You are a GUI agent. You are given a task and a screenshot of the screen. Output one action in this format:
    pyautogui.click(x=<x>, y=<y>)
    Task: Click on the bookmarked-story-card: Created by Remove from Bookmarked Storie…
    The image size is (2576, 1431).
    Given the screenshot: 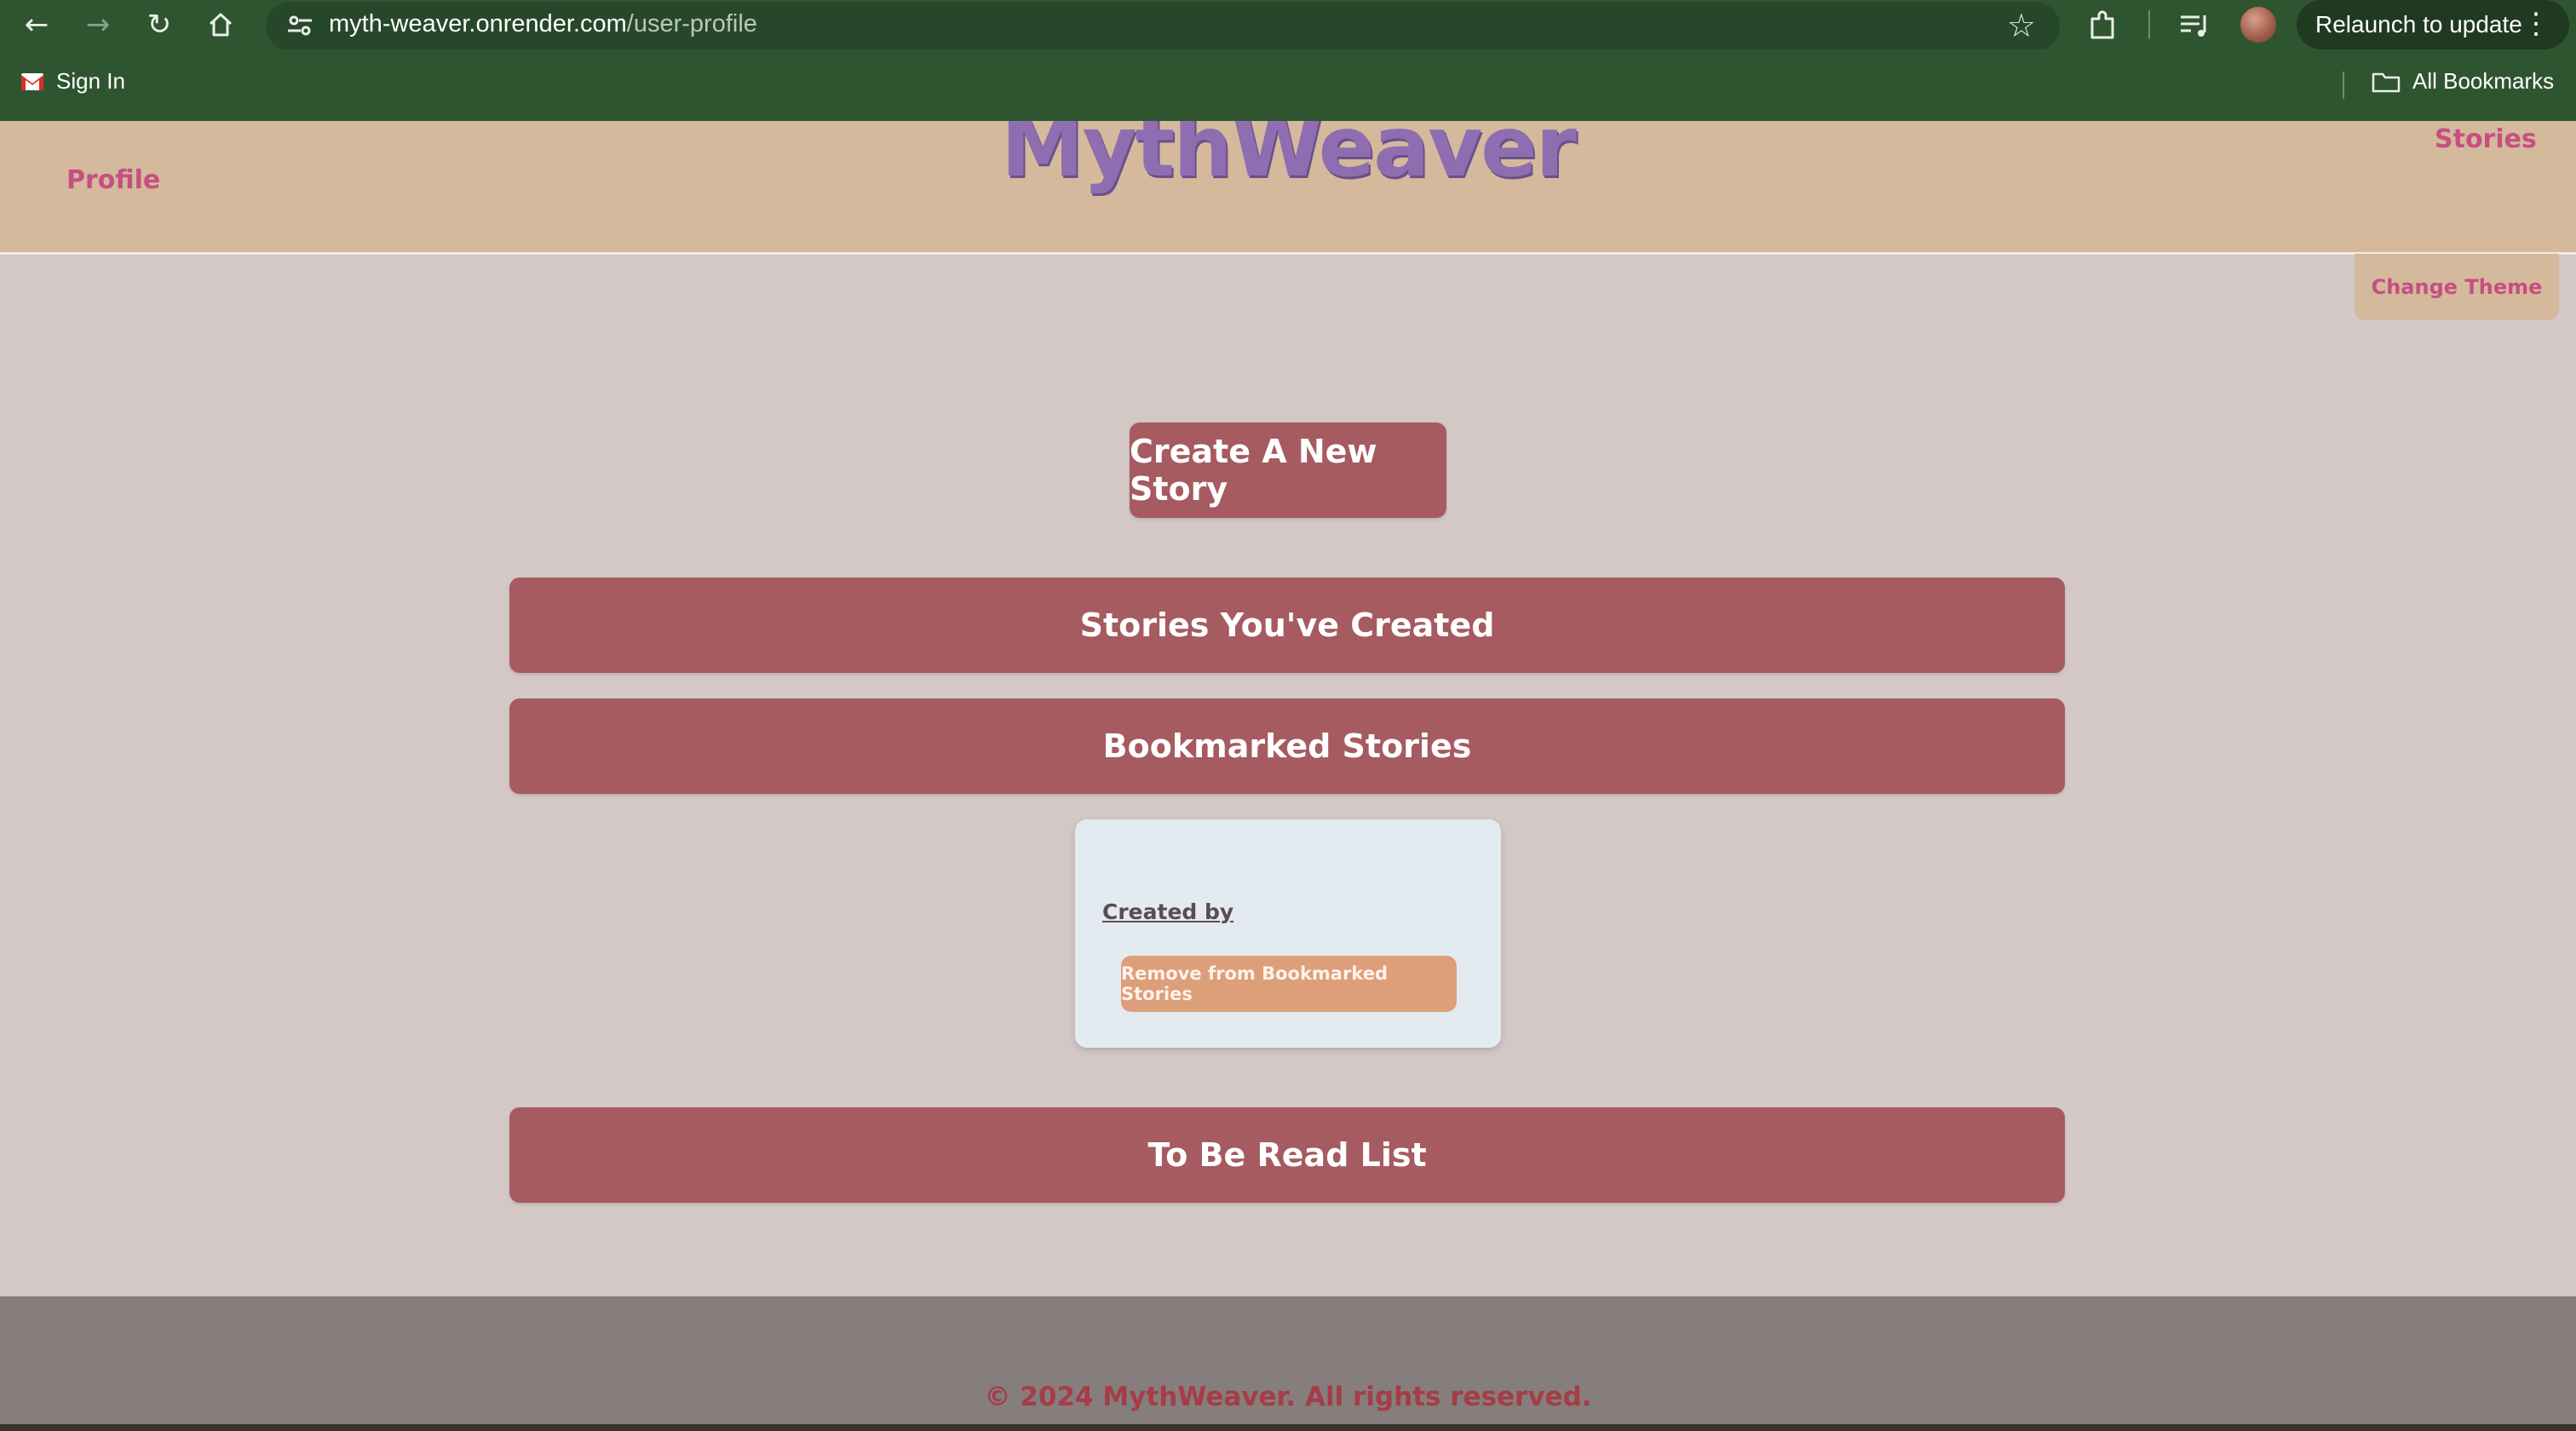 What is the action you would take?
    pyautogui.click(x=1288, y=933)
    